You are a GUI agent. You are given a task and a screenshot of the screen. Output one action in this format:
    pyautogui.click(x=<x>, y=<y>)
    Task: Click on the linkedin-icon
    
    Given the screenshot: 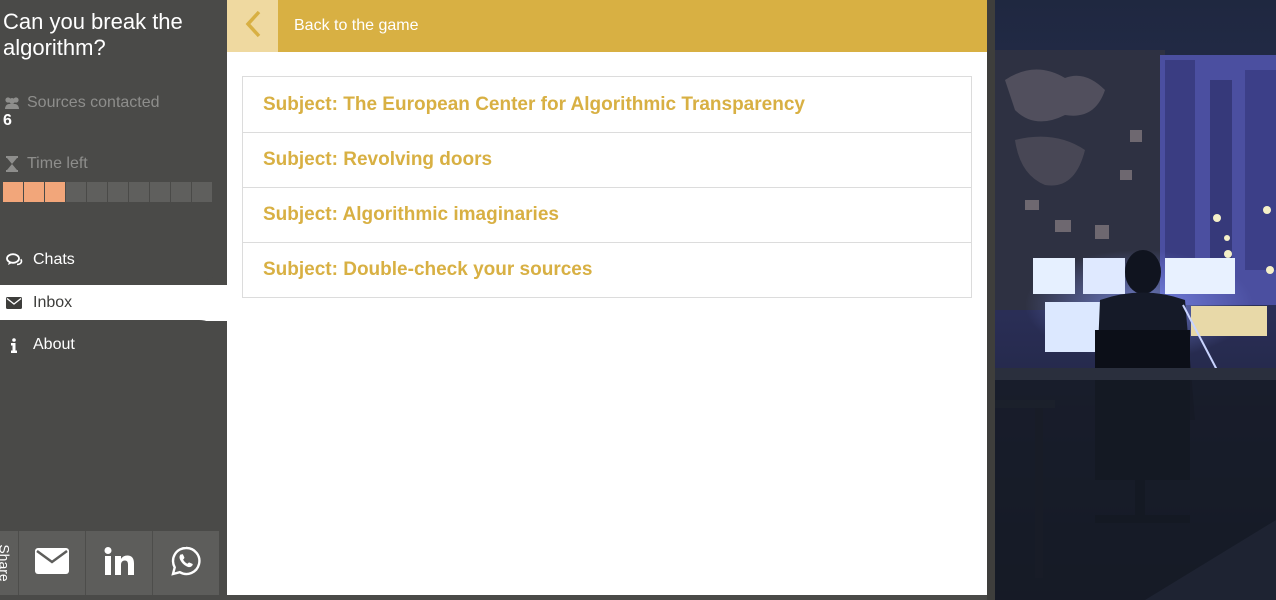 What is the action you would take?
    pyautogui.click(x=119, y=563)
    